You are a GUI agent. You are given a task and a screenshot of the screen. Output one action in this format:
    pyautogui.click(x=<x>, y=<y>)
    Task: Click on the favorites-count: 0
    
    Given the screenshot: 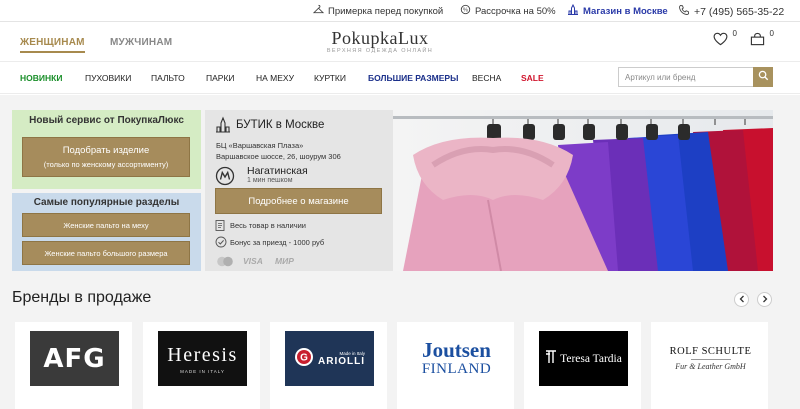 What is the action you would take?
    pyautogui.click(x=734, y=33)
    